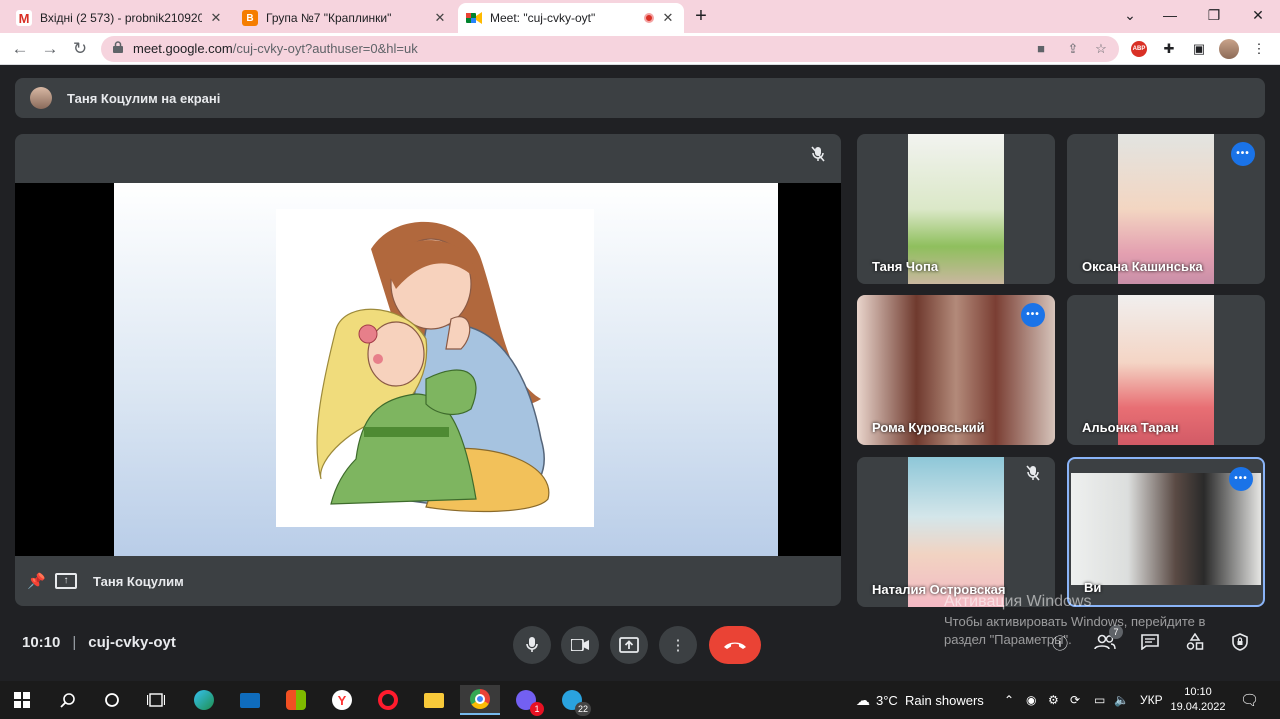 This screenshot has height=719, width=1280. I want to click on more-options-button: ⋮, so click(678, 645).